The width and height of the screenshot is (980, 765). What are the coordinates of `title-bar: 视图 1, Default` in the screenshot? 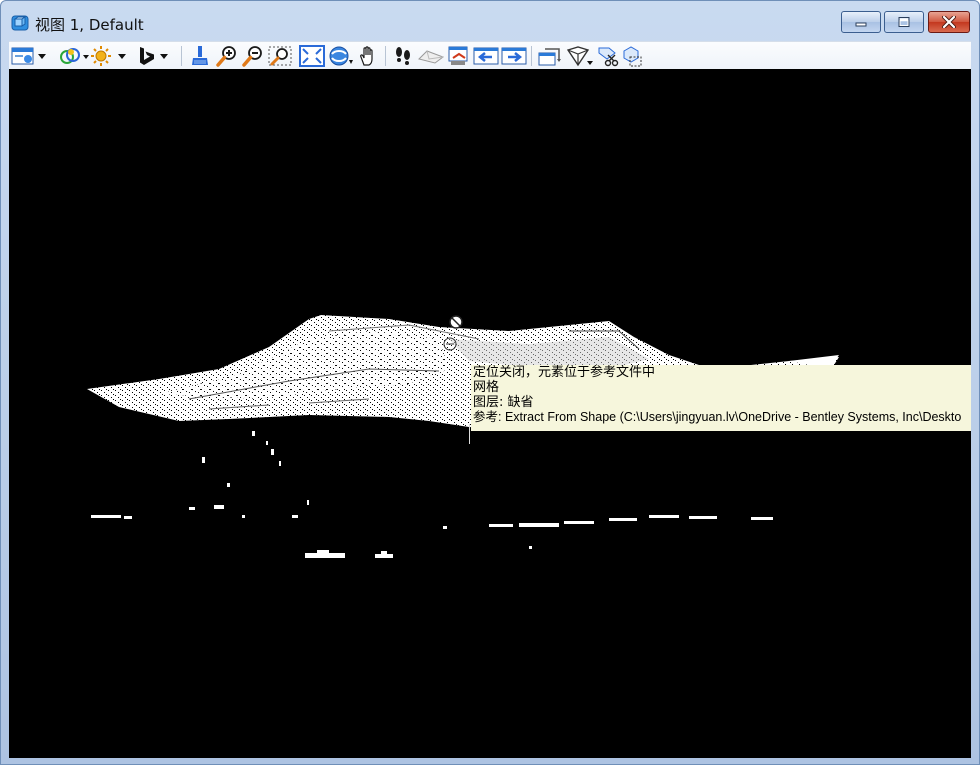 It's located at (490, 21).